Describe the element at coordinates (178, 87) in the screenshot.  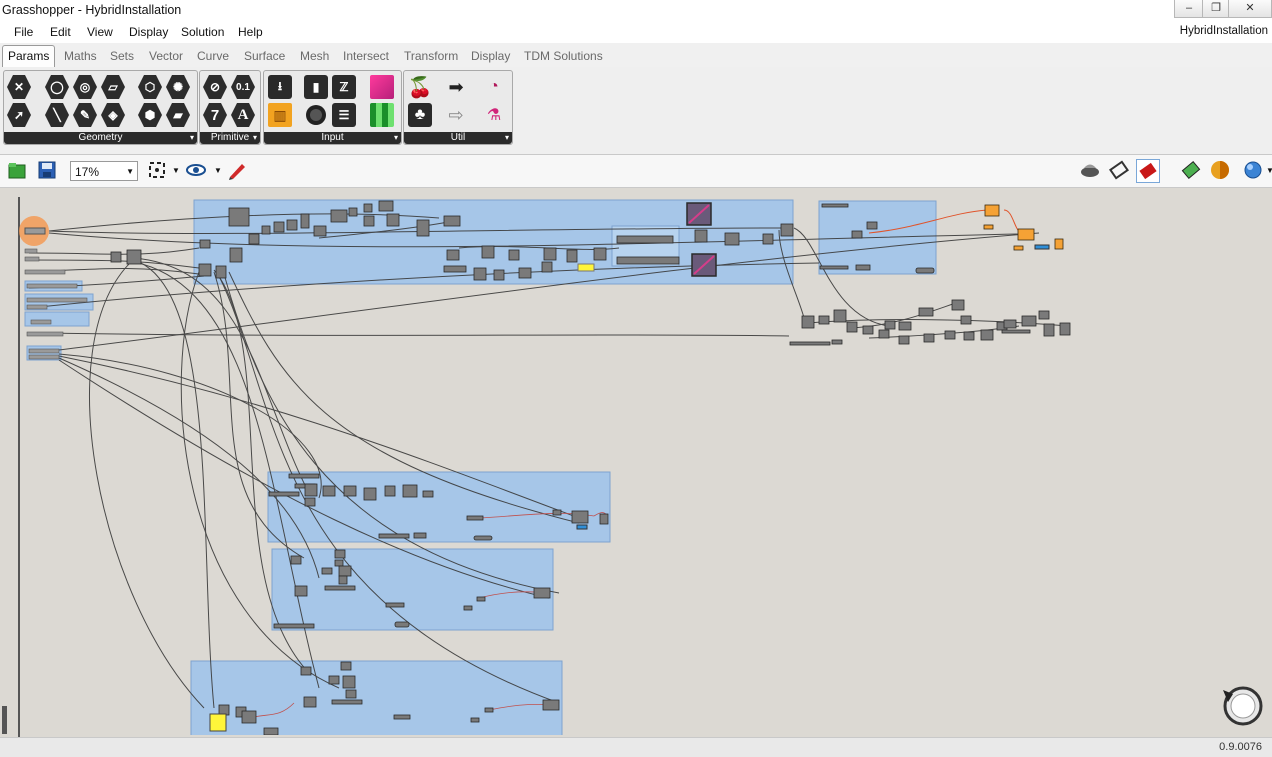
I see `mesh-param-icon: ✺` at that location.